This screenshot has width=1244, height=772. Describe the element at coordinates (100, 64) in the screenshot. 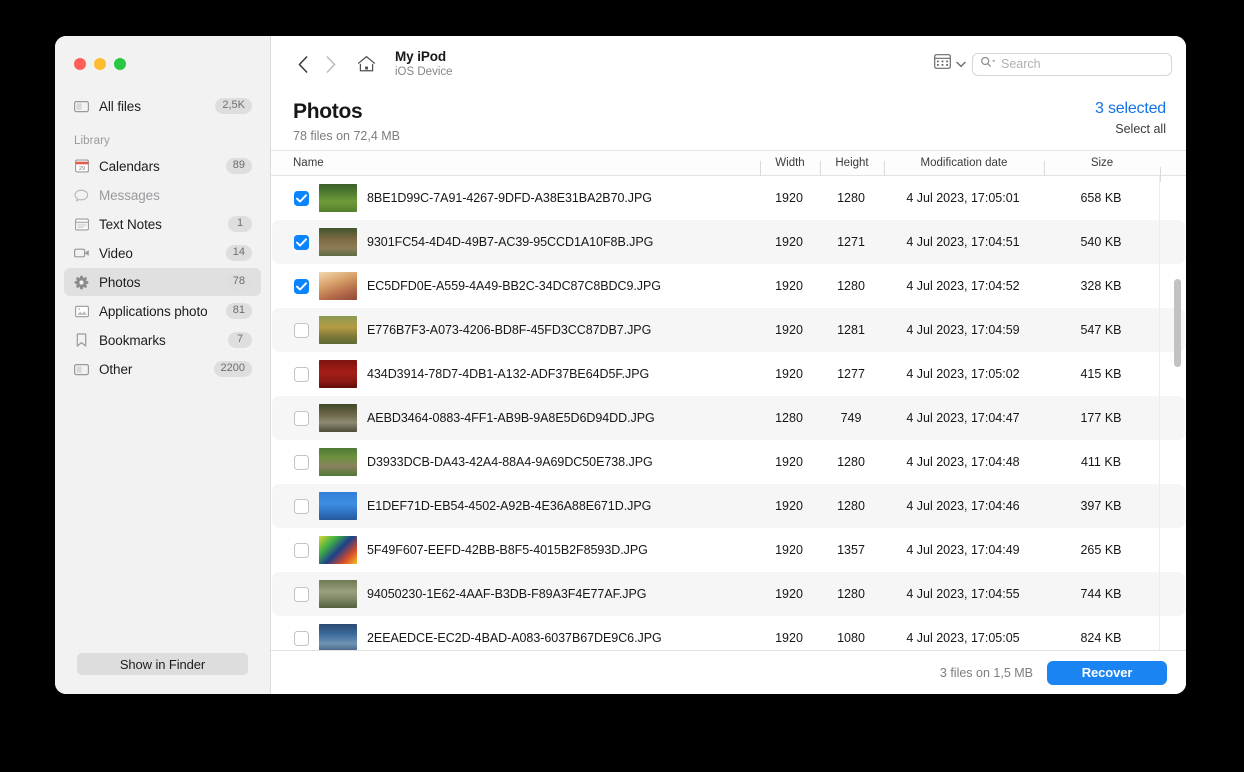

I see `minimize-button` at that location.